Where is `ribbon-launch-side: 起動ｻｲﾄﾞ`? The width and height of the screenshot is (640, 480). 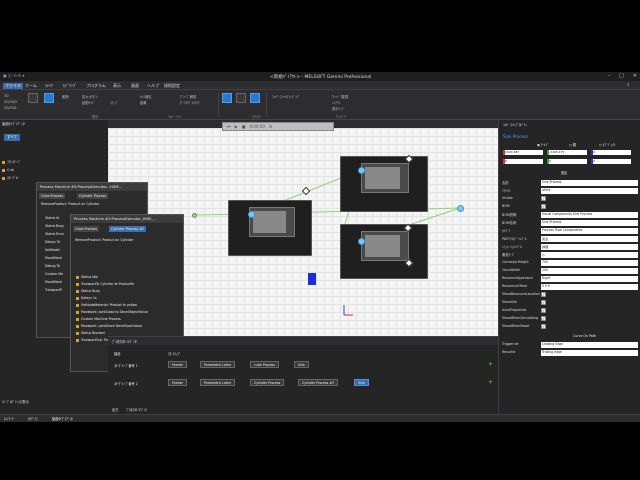 ribbon-launch-side: 起動ｻｲﾄﾞ is located at coordinates (88, 102).